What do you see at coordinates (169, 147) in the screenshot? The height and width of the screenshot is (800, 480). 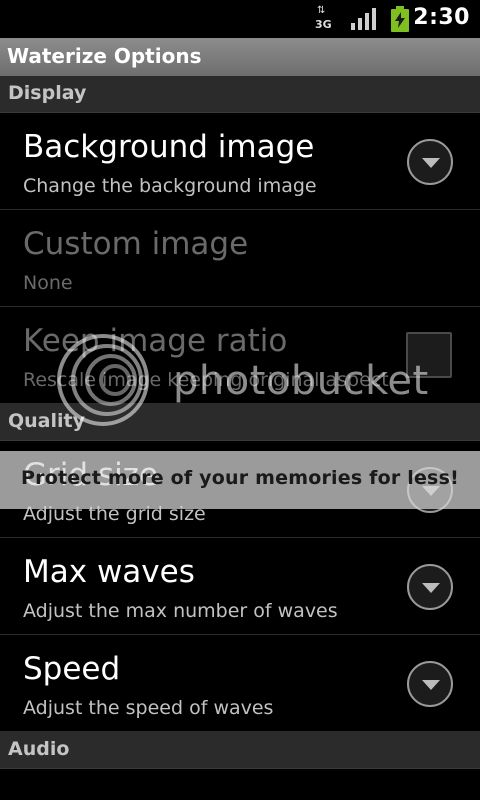 I see `pref-title: Background image` at bounding box center [169, 147].